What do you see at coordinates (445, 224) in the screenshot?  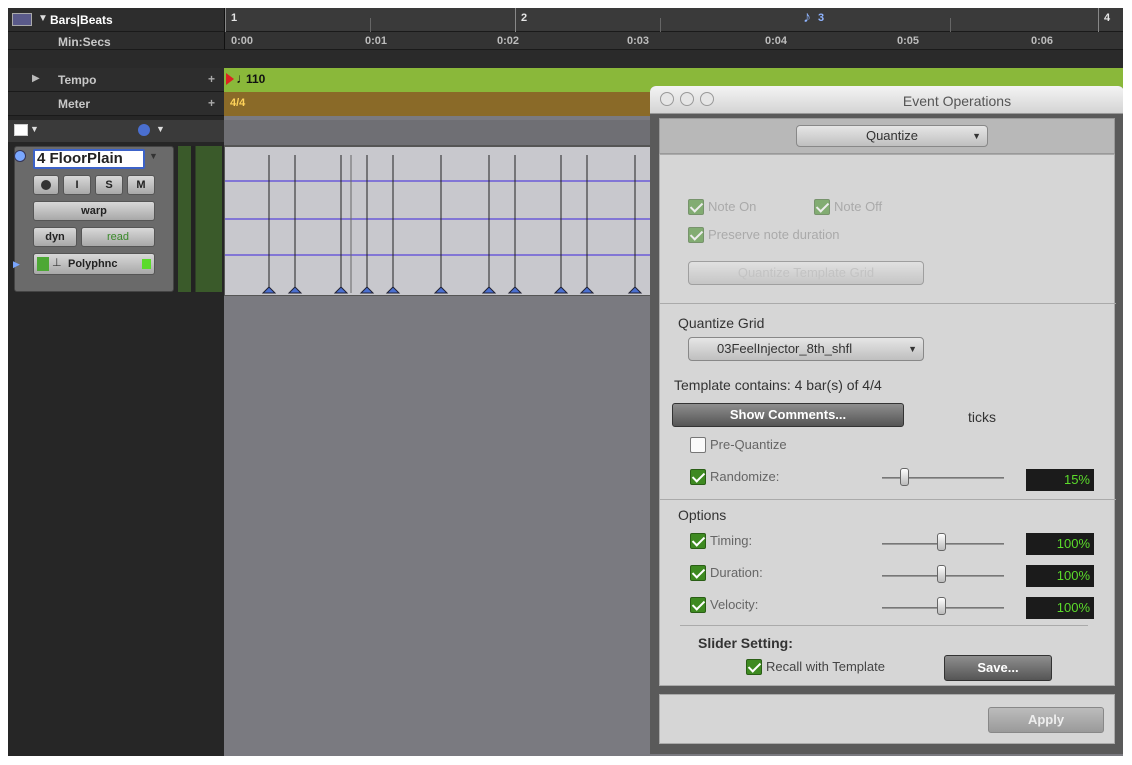 I see `midi-clip-graphic` at bounding box center [445, 224].